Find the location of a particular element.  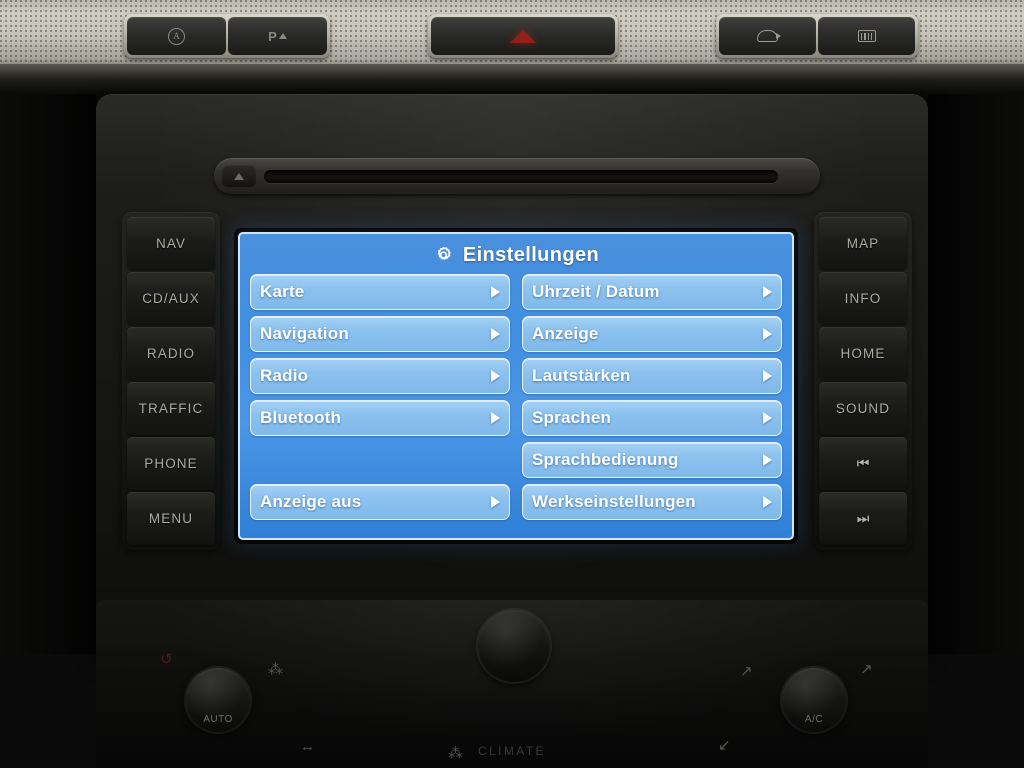

menu-item-bluetooth: Bluetooth is located at coordinates (380, 418).